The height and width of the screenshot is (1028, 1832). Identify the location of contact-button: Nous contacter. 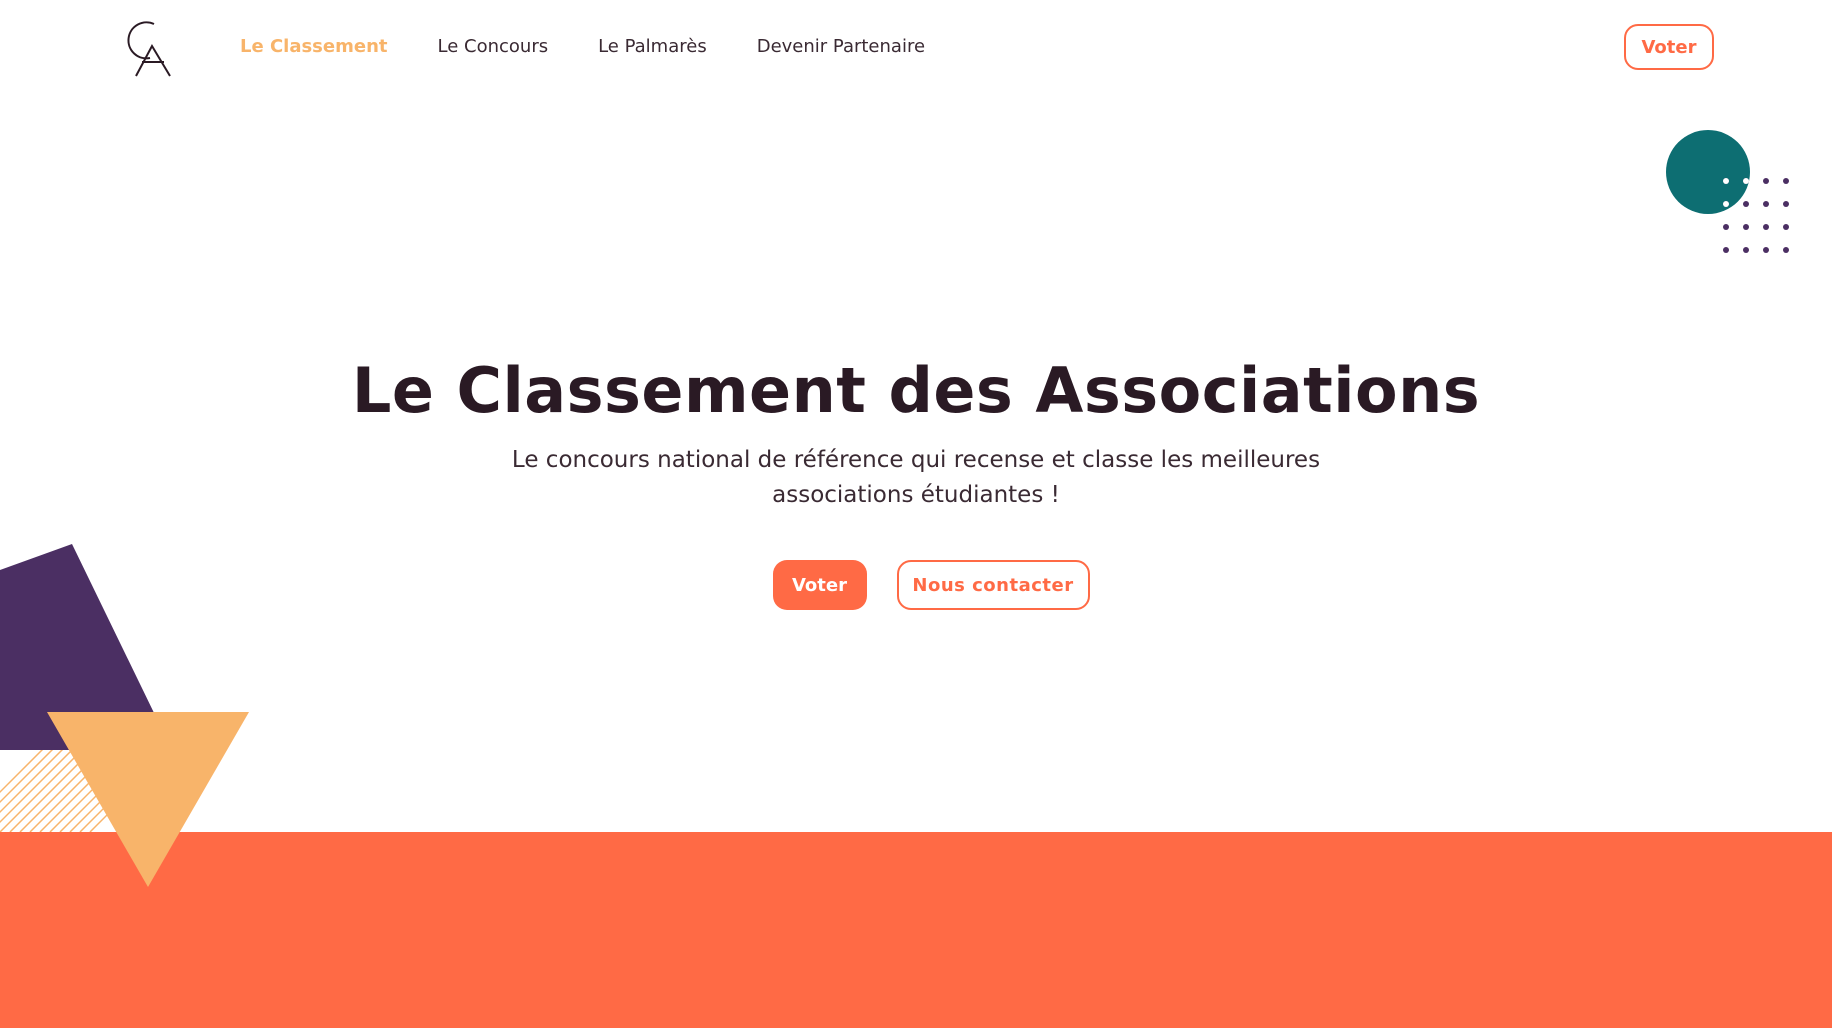
(993, 585).